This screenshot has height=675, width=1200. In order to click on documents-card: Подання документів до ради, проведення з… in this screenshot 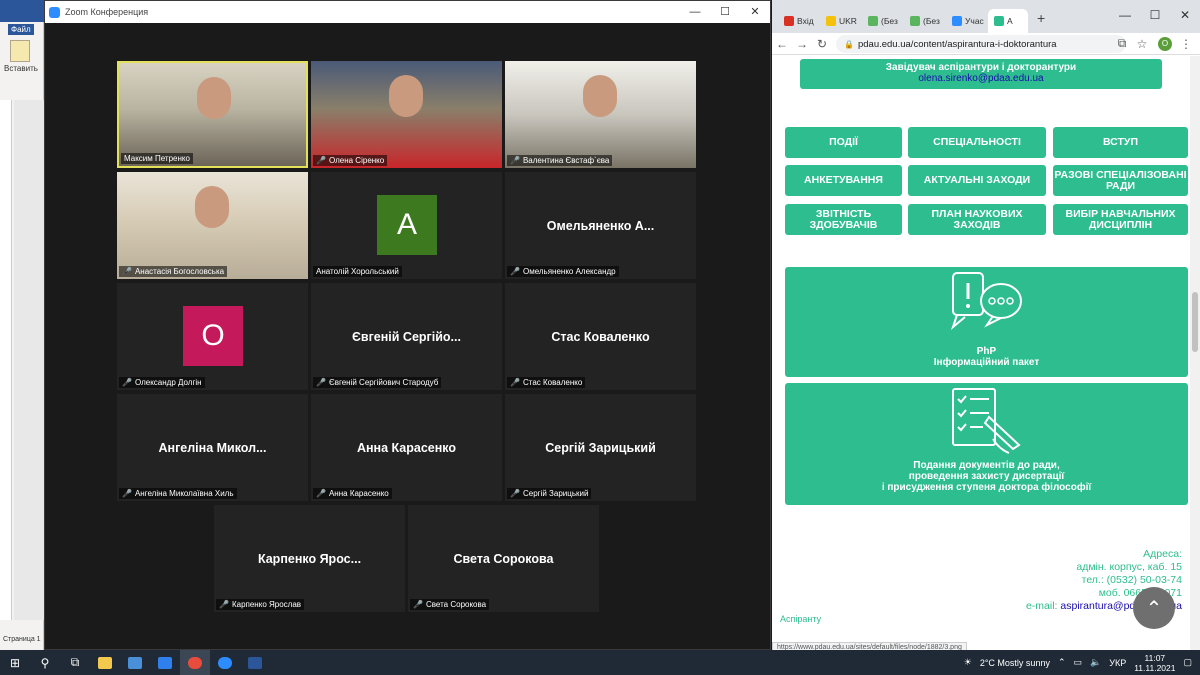, I will do `click(986, 444)`.